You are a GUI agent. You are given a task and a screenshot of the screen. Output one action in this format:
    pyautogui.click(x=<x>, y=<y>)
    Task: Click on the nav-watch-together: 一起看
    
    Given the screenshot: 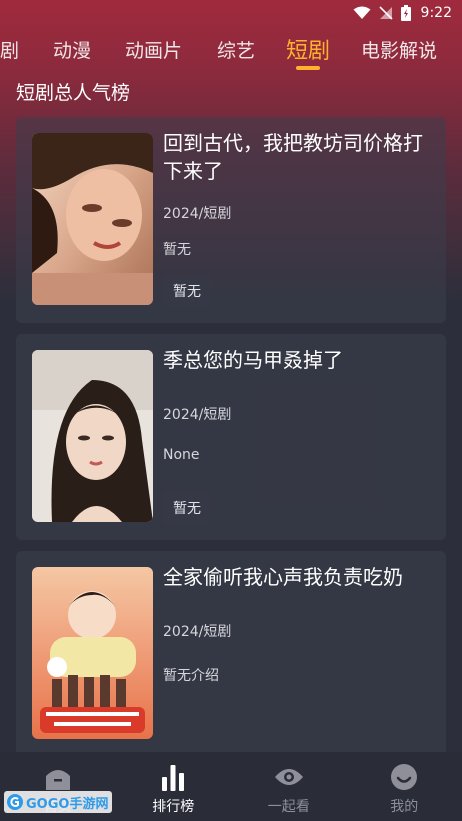 What is the action you would take?
    pyautogui.click(x=289, y=786)
    